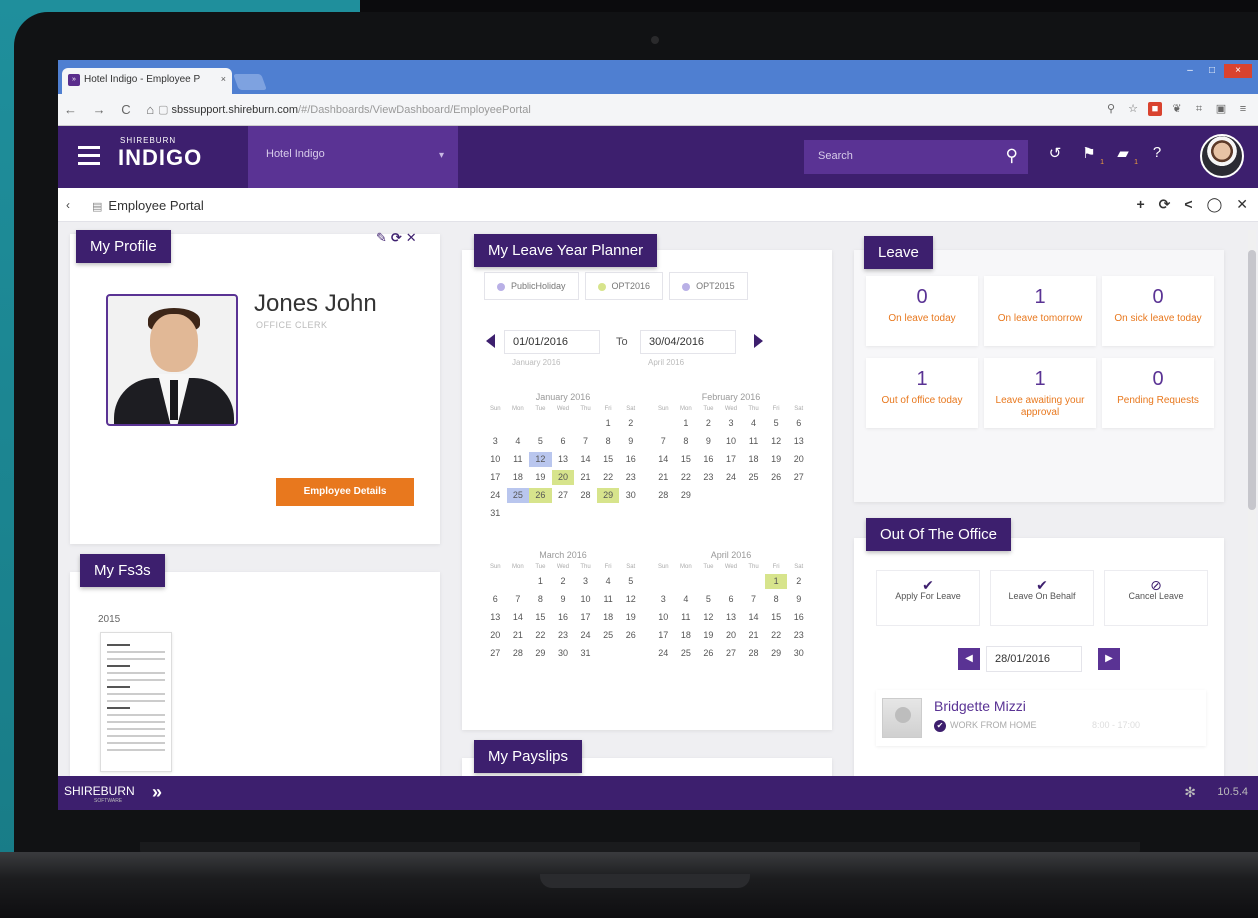  I want to click on search-input: Search ⚲, so click(916, 157).